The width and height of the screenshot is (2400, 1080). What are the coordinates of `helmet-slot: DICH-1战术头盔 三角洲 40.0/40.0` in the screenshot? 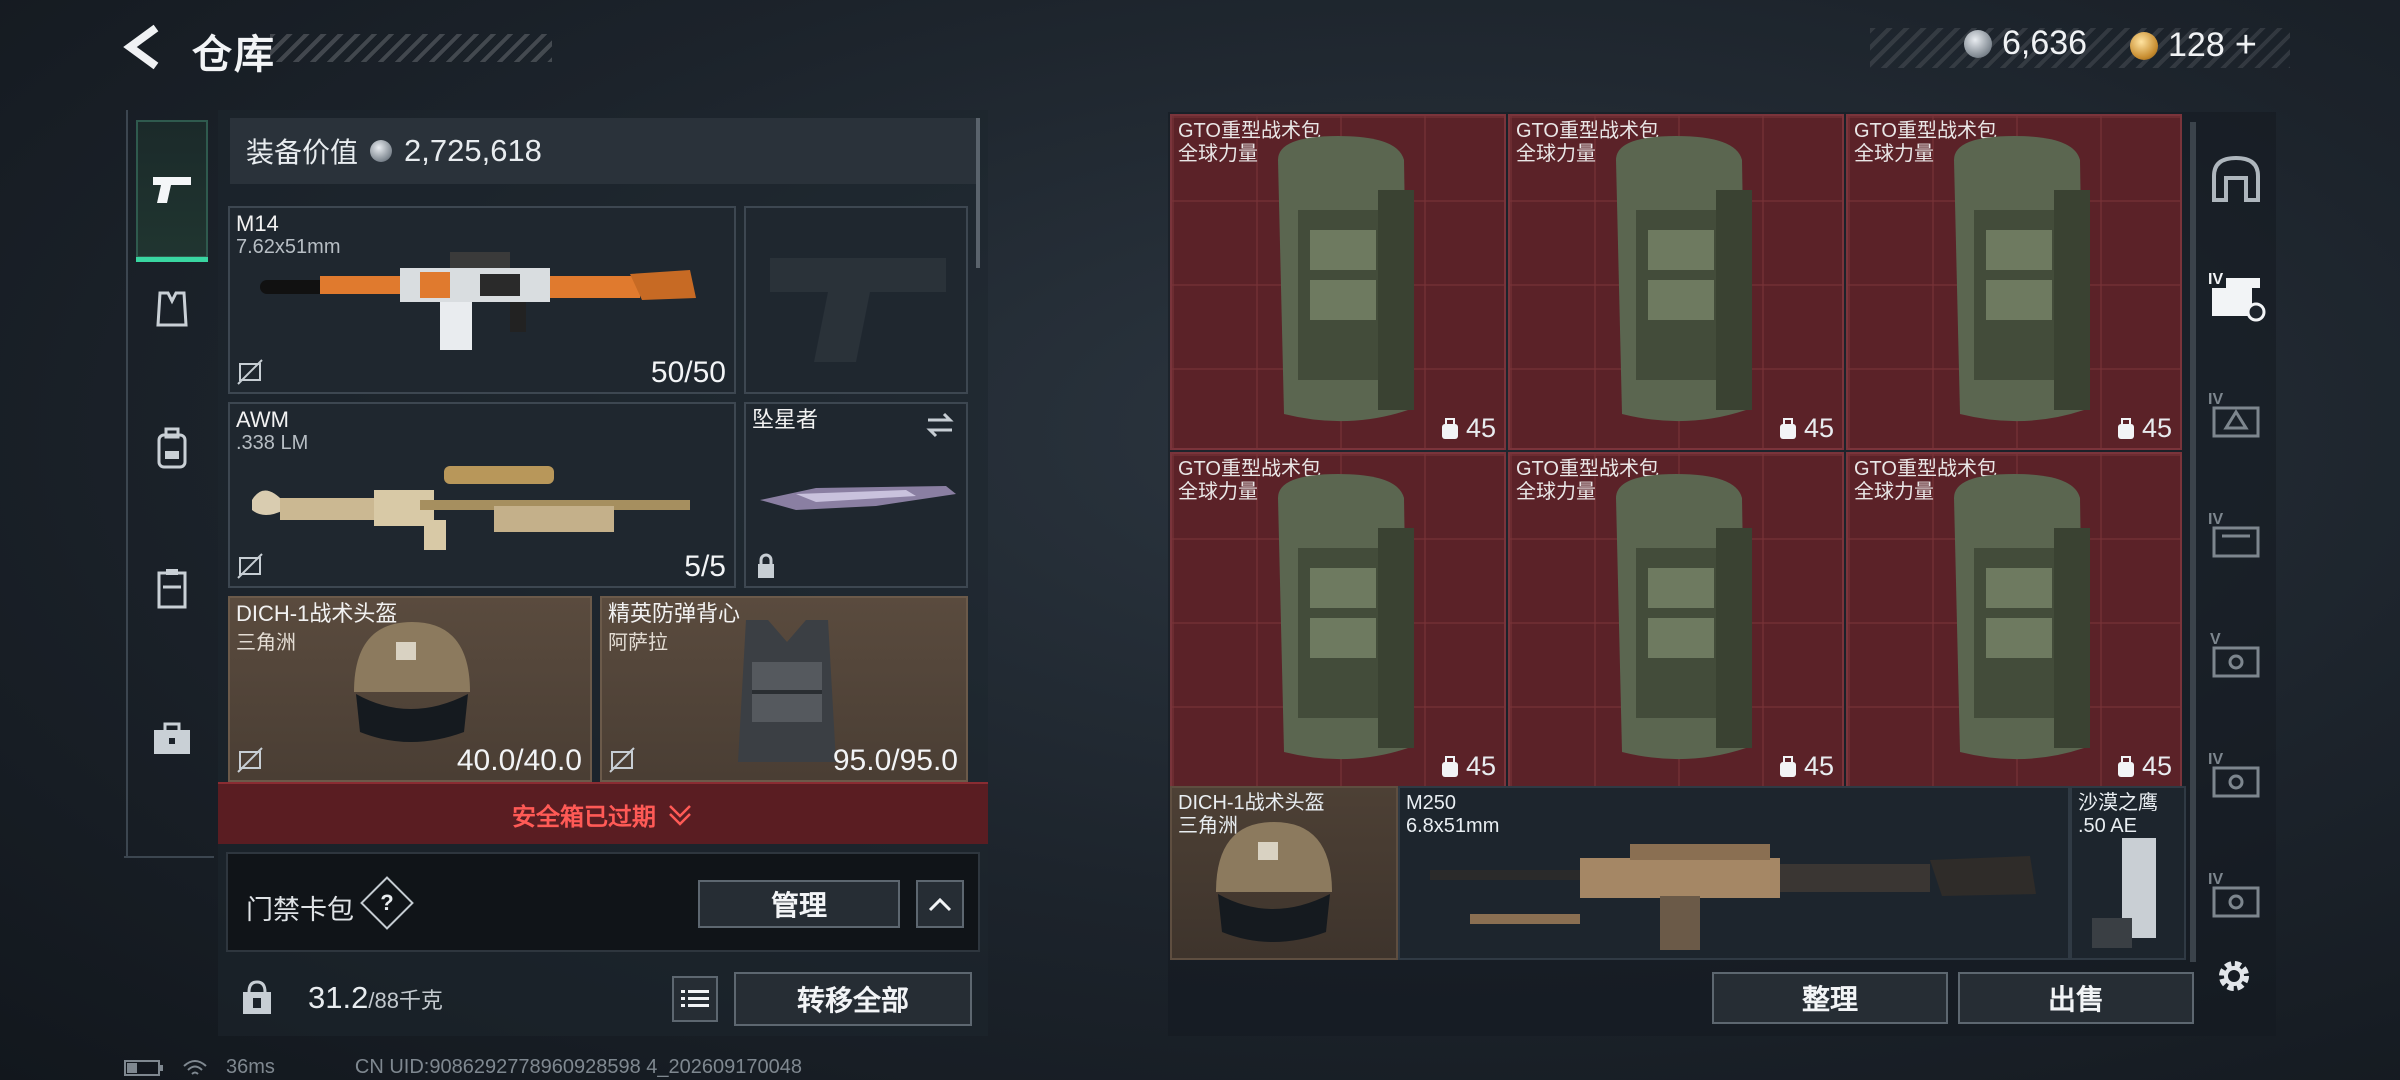 It's located at (410, 689).